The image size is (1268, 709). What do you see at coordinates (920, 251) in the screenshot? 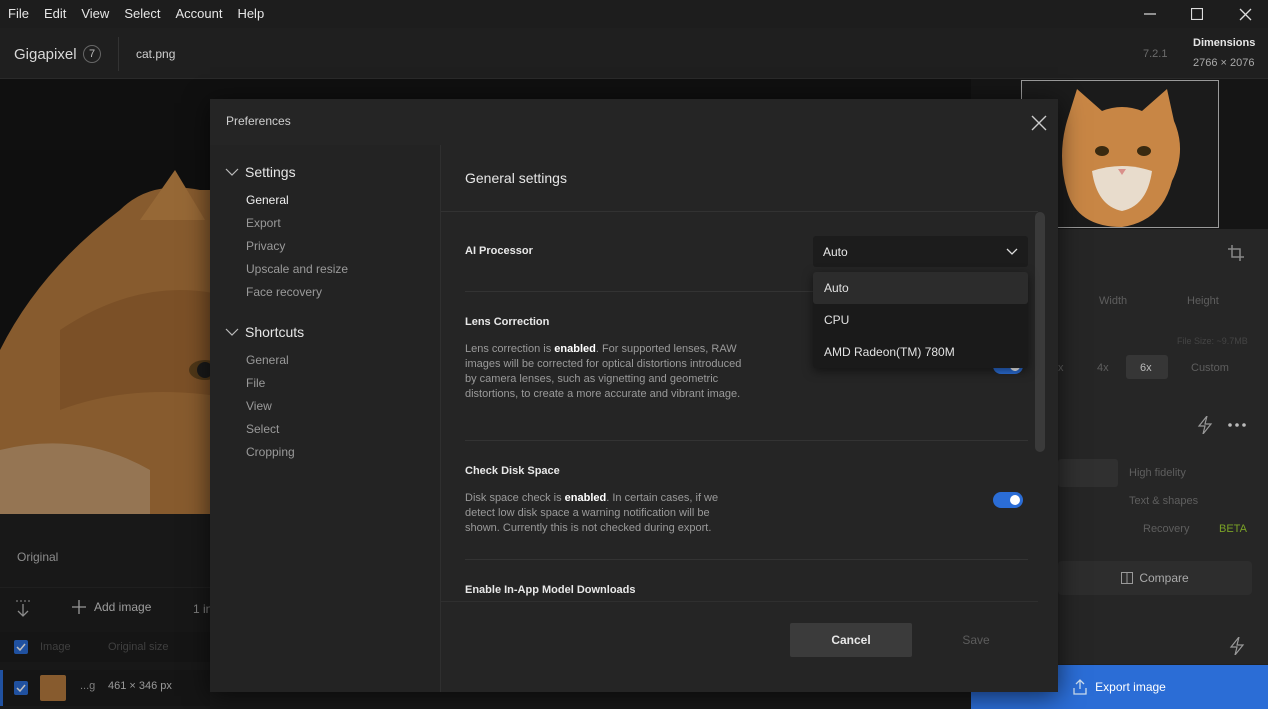
I see `ai-processor-select: Auto` at bounding box center [920, 251].